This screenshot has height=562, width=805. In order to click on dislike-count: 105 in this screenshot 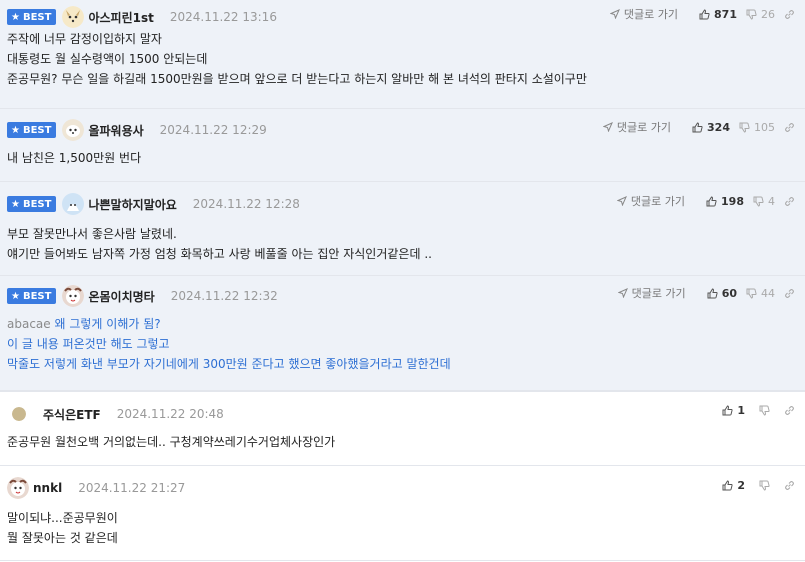, I will do `click(764, 127)`.